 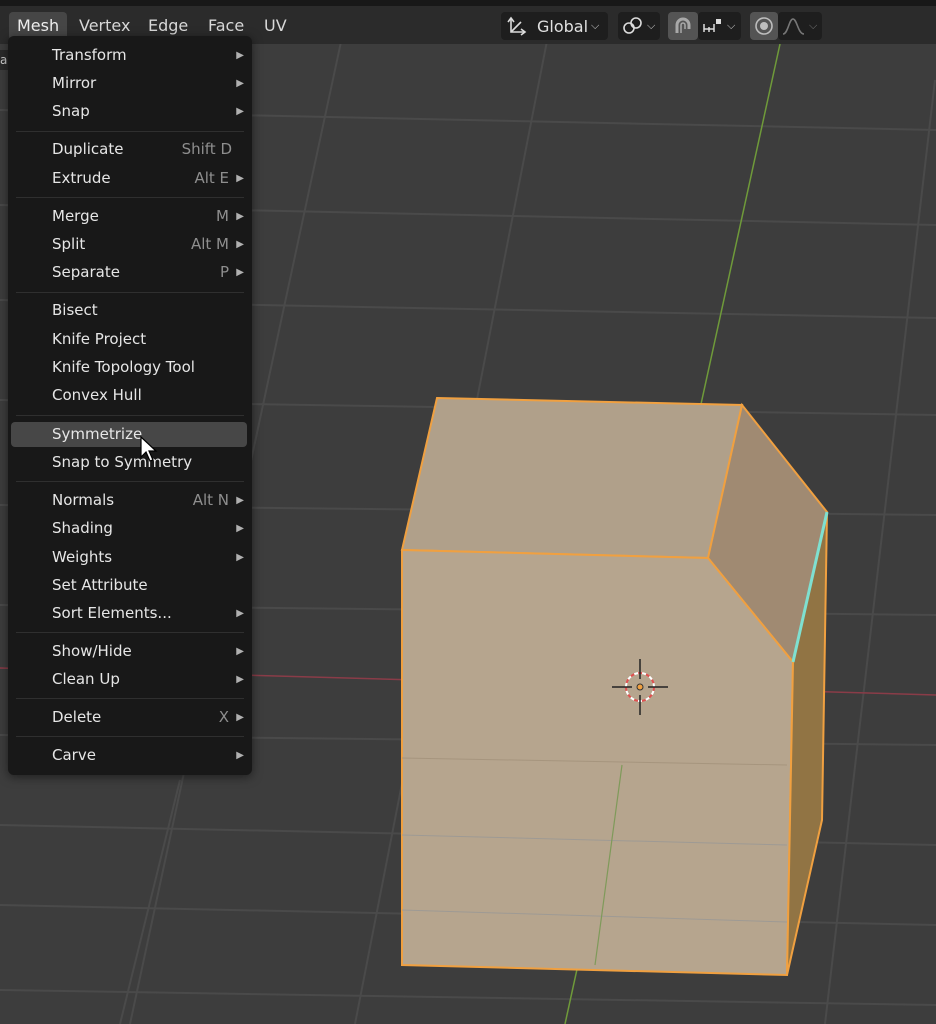 What do you see at coordinates (632, 25) in the screenshot?
I see `pivot-link-icon` at bounding box center [632, 25].